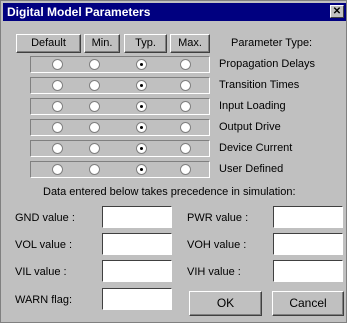 This screenshot has height=325, width=349. Describe the element at coordinates (308, 244) in the screenshot. I see `voh-value-input` at that location.